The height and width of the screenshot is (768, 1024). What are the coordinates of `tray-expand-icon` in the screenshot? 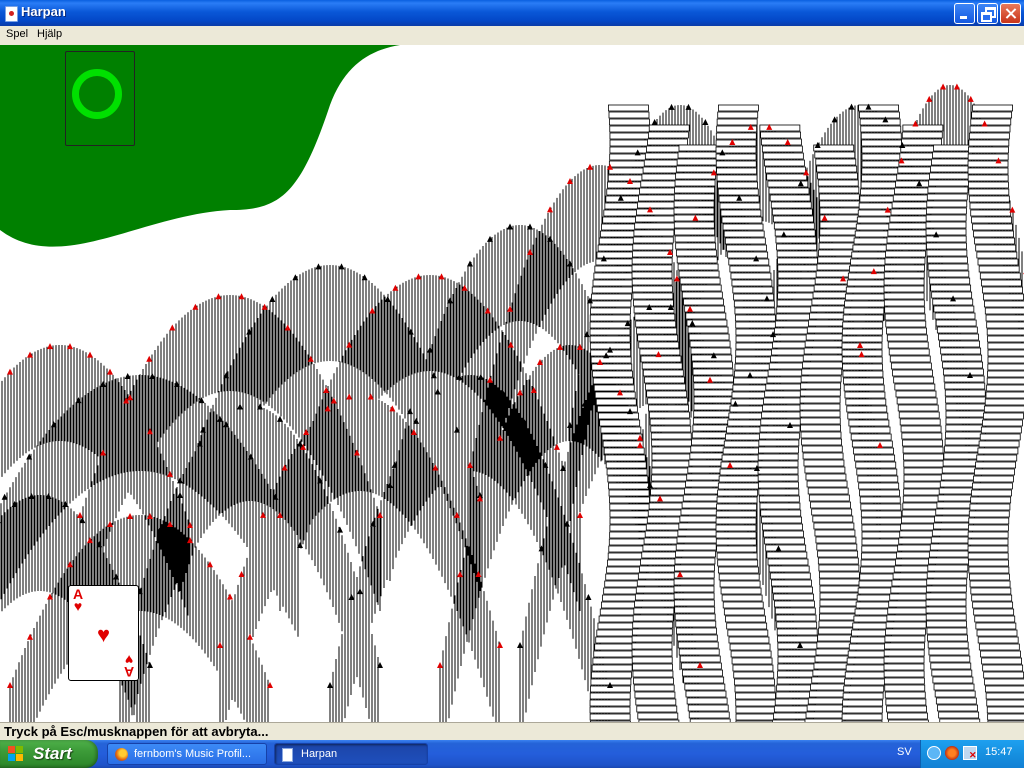 It's located at (934, 753).